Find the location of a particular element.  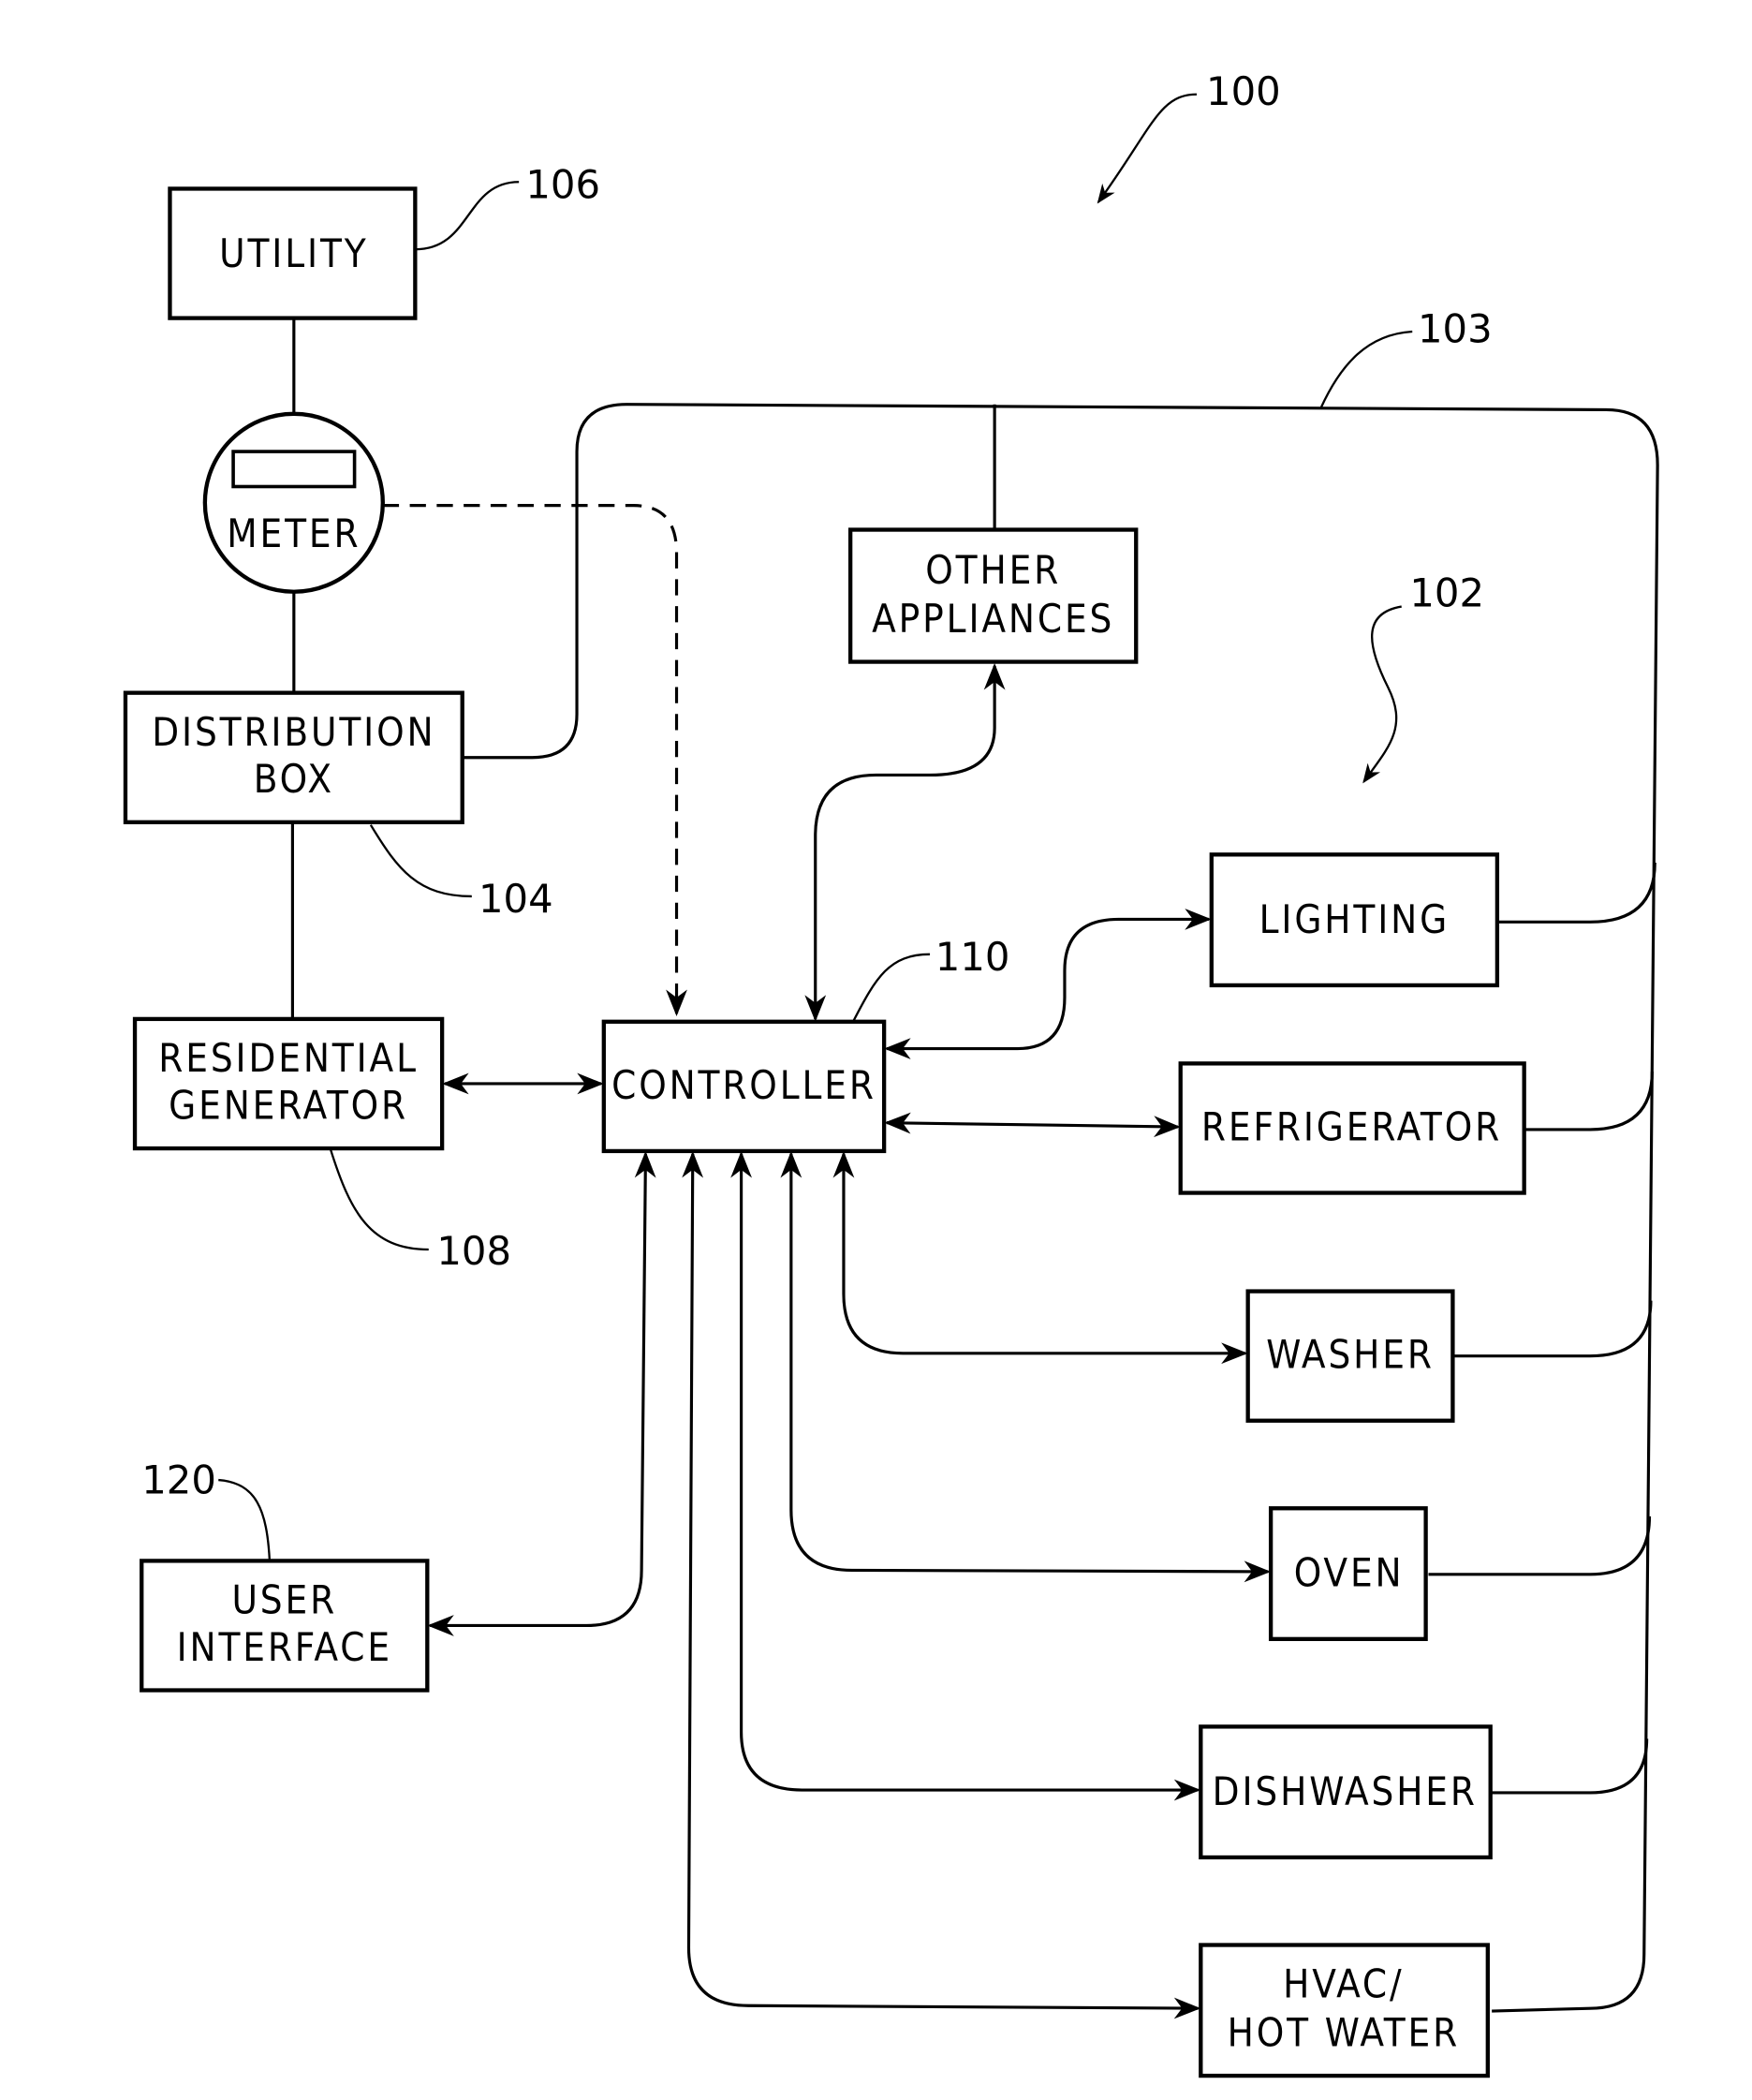

svg-text: WASHER is located at coordinates (1350, 1355).